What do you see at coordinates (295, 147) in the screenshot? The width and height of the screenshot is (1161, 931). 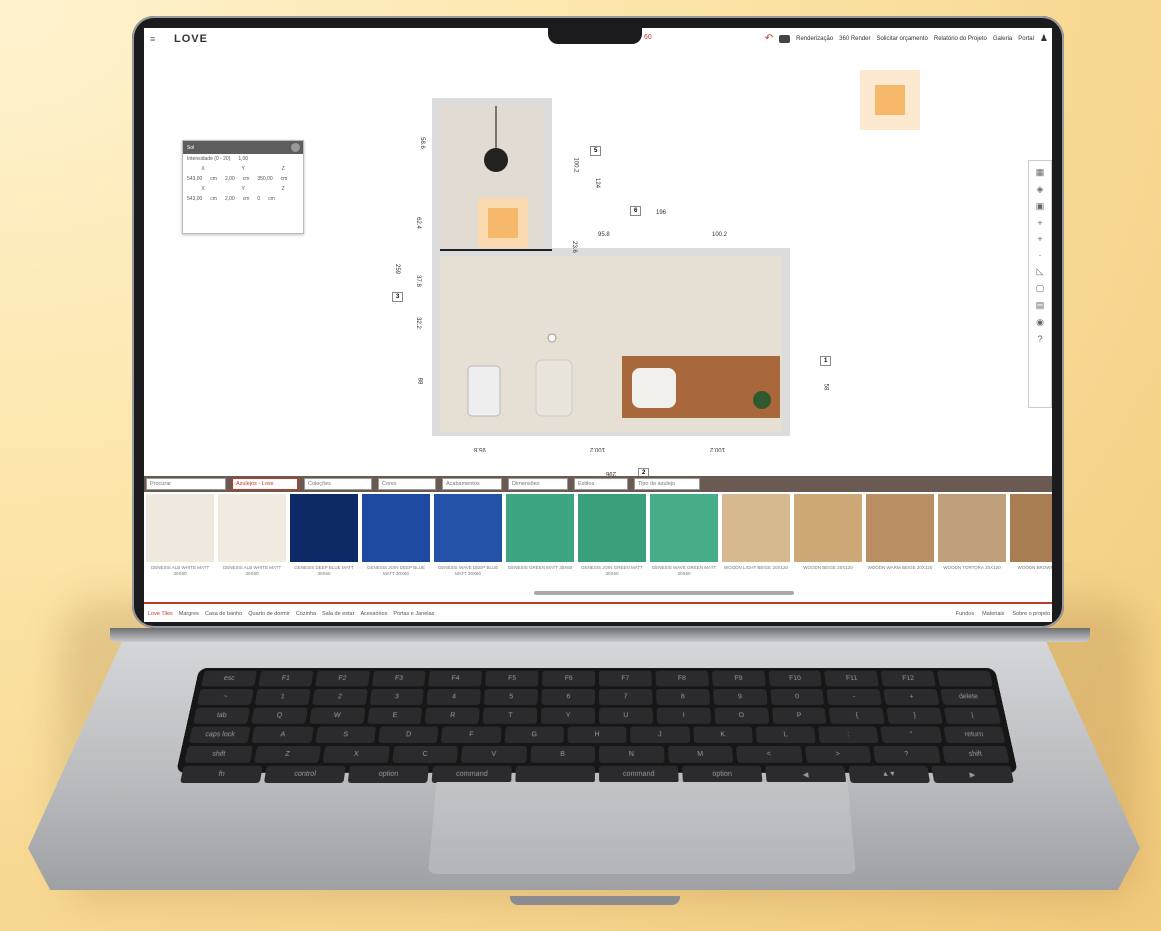 I see `close-icon` at bounding box center [295, 147].